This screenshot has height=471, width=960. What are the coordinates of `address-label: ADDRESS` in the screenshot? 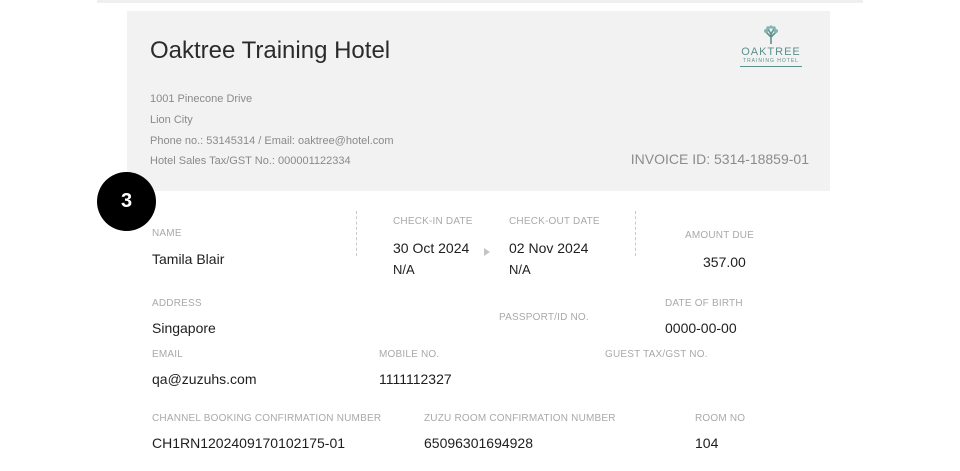 It's located at (177, 303).